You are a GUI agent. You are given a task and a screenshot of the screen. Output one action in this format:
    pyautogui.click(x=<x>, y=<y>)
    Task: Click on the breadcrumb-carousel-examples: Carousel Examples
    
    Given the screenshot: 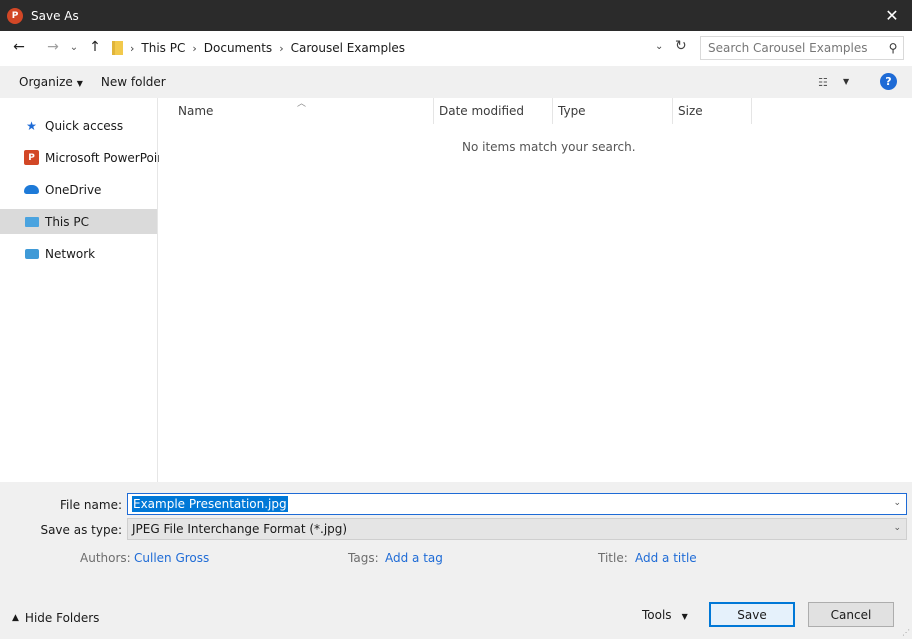 What is the action you would take?
    pyautogui.click(x=348, y=48)
    